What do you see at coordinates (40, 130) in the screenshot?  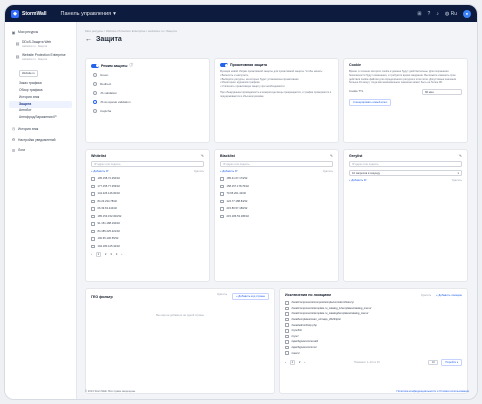 I see `sidebar-item-attack-history: ◷ История атак` at bounding box center [40, 130].